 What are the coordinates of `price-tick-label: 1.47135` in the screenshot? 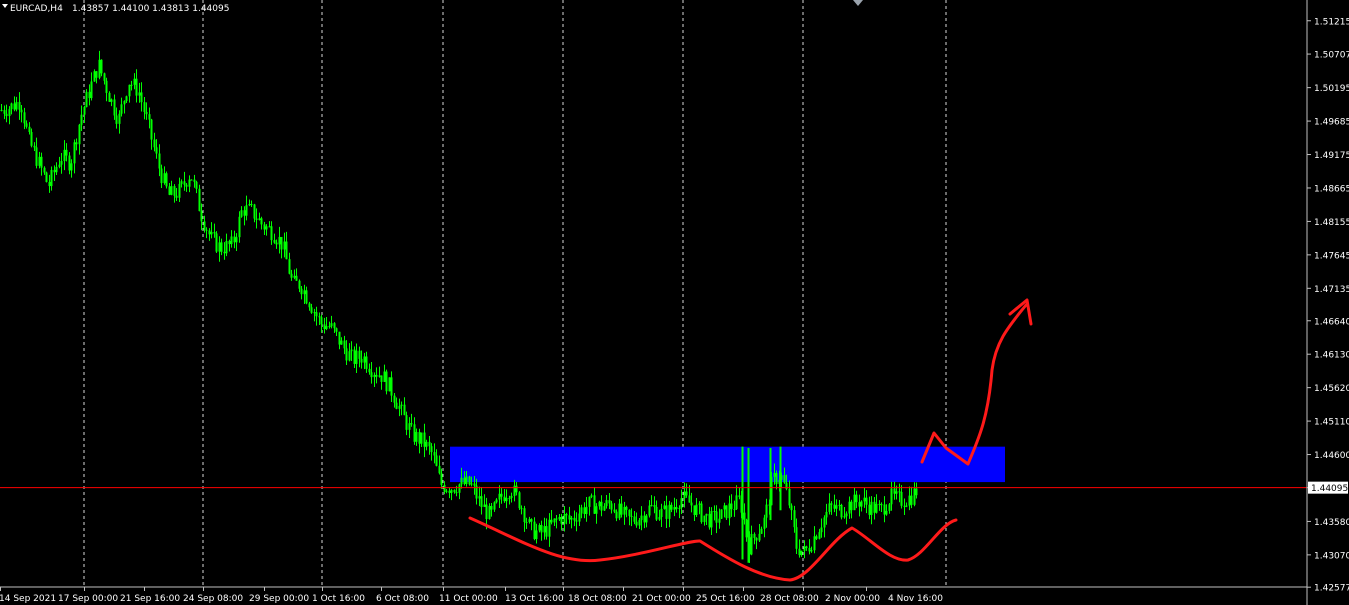 It's located at (1331, 290).